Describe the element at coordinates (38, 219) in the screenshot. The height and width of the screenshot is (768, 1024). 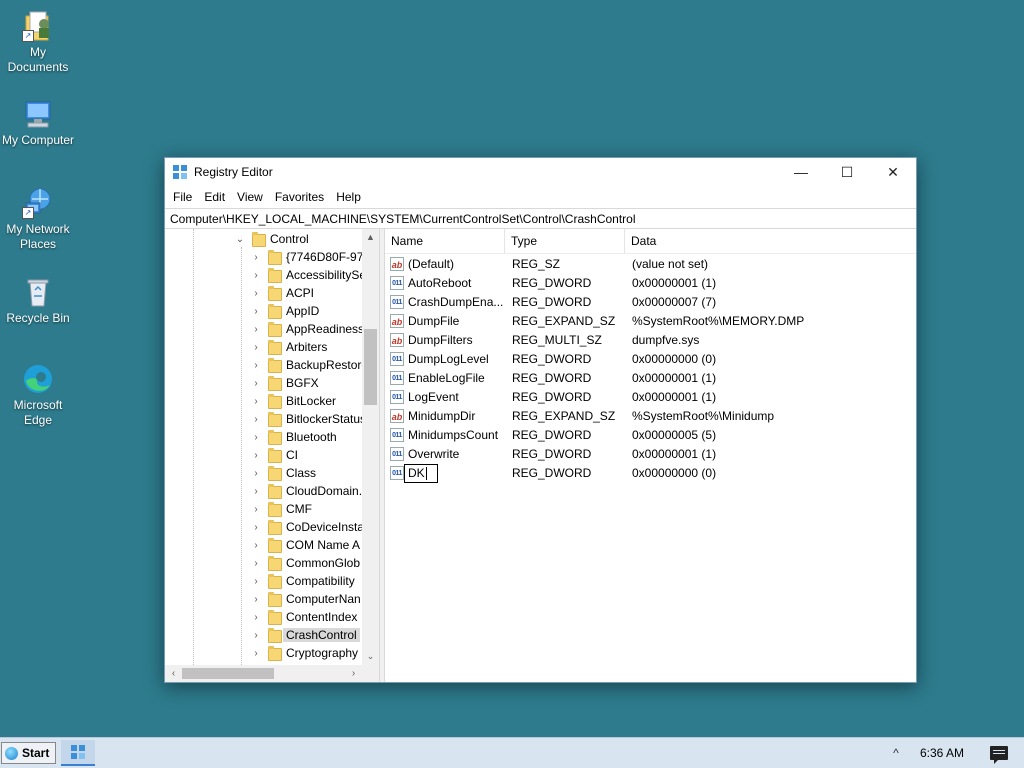
I see `desktop-icon-network: ↗ My Network Places` at that location.